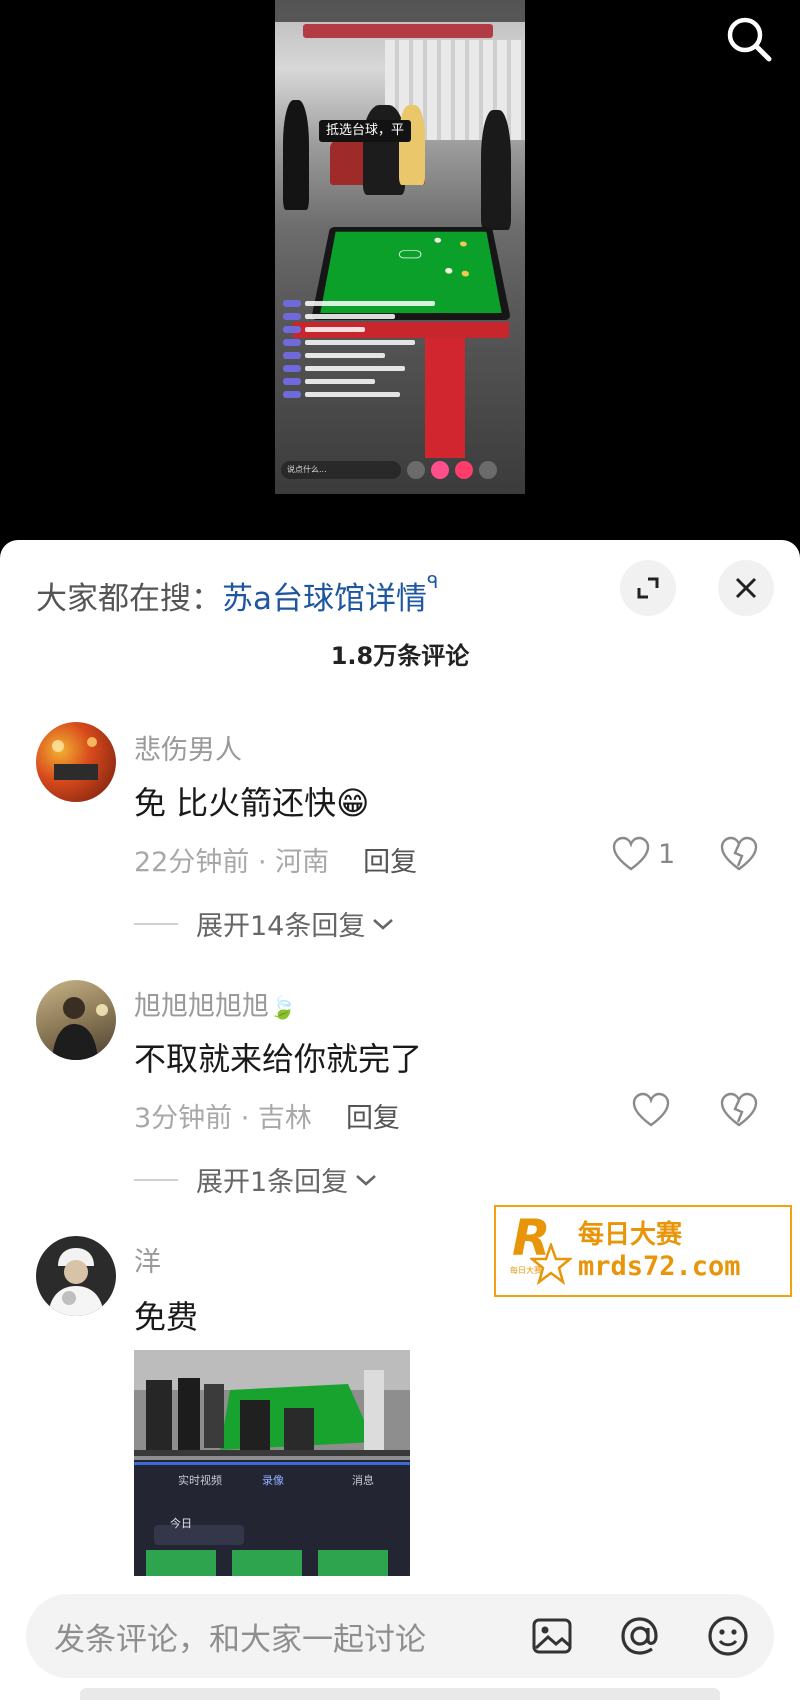 The height and width of the screenshot is (1700, 800). What do you see at coordinates (215, 1003) in the screenshot?
I see `comment-username: 旭旭旭旭旭🍃` at bounding box center [215, 1003].